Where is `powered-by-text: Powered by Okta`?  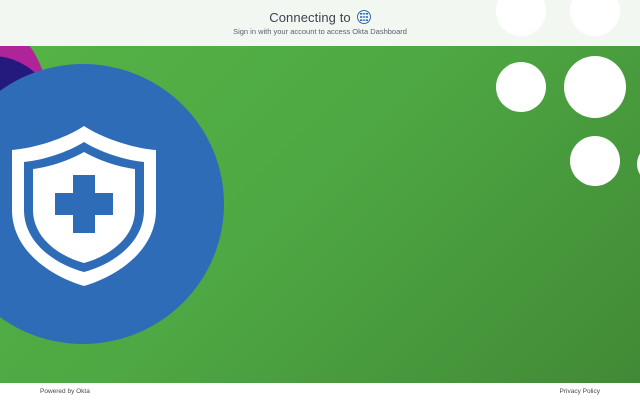
powered-by-text: Powered by Okta is located at coordinates (65, 391).